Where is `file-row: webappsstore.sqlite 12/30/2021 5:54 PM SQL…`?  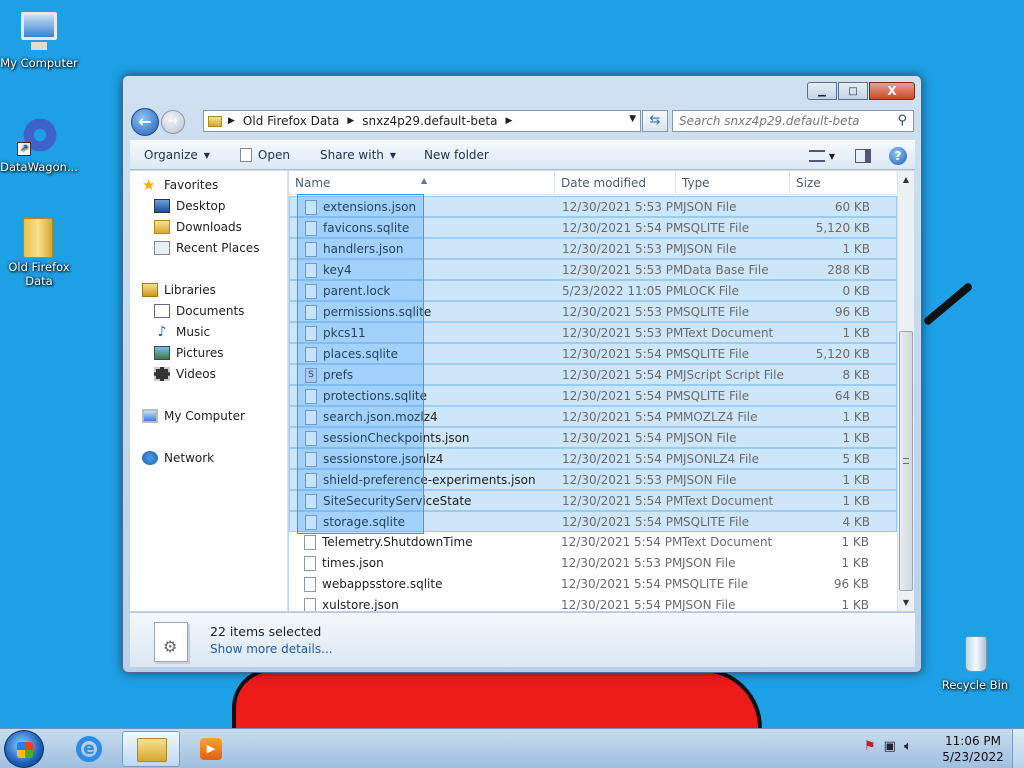 file-row: webappsstore.sqlite 12/30/2021 5:54 PM SQL… is located at coordinates (593, 584).